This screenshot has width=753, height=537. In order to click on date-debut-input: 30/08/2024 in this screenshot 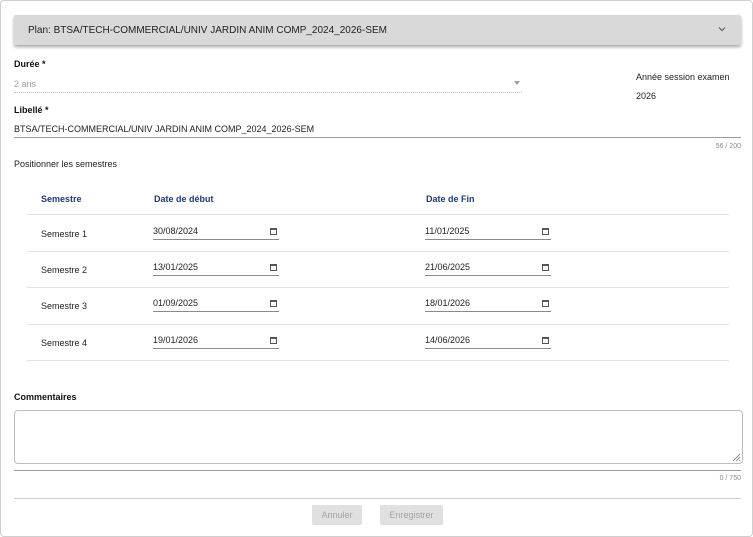, I will do `click(216, 233)`.